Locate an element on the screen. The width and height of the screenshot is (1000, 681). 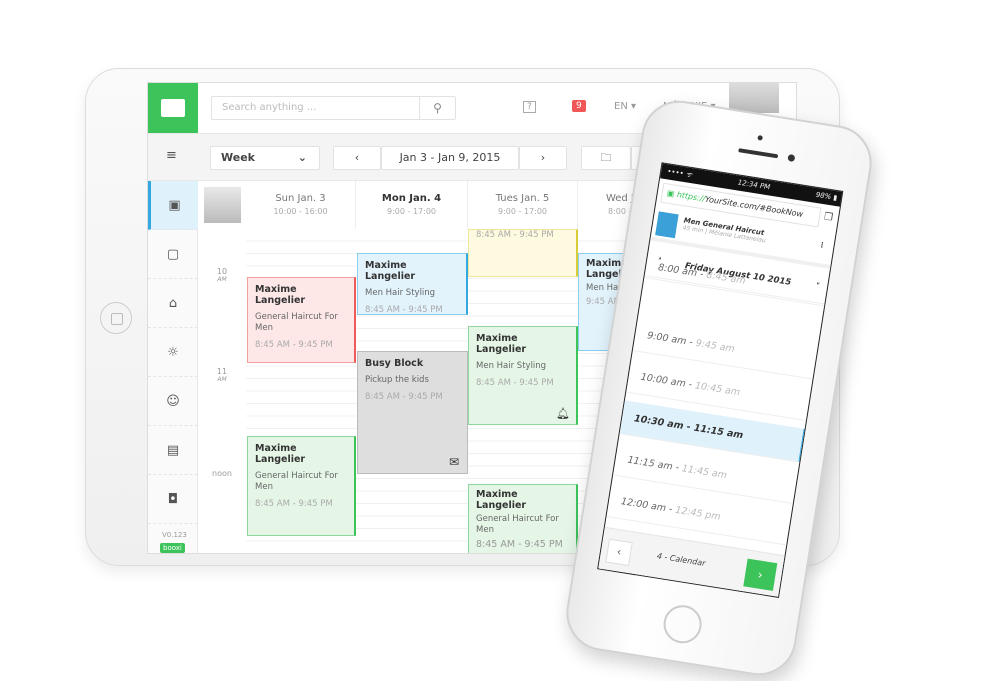
step-label: 4 - Calendar is located at coordinates (681, 559).